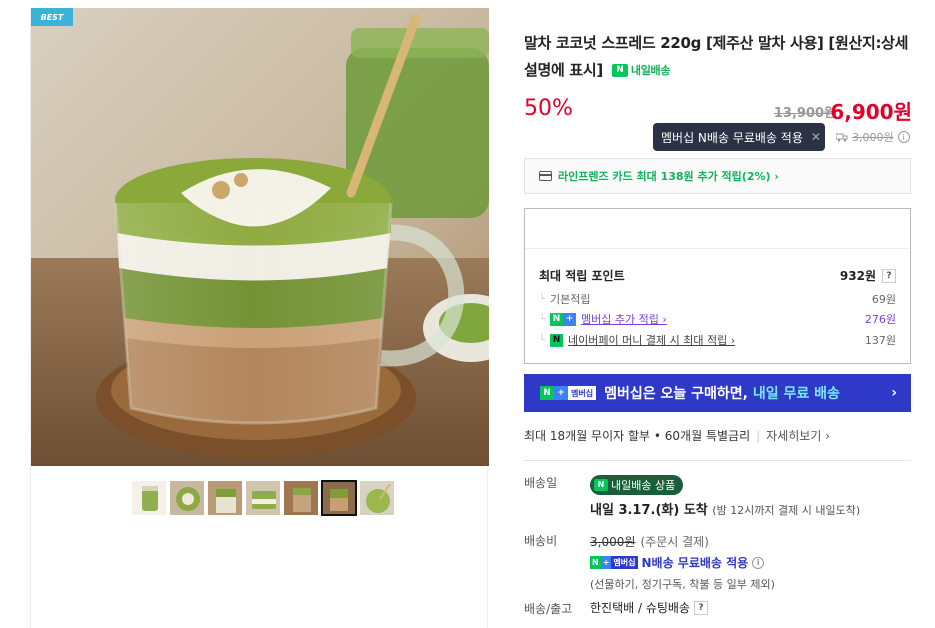 The image size is (935, 628). Describe the element at coordinates (719, 111) in the screenshot. I see `price-row: 50% 13,900원 6,900원` at that location.